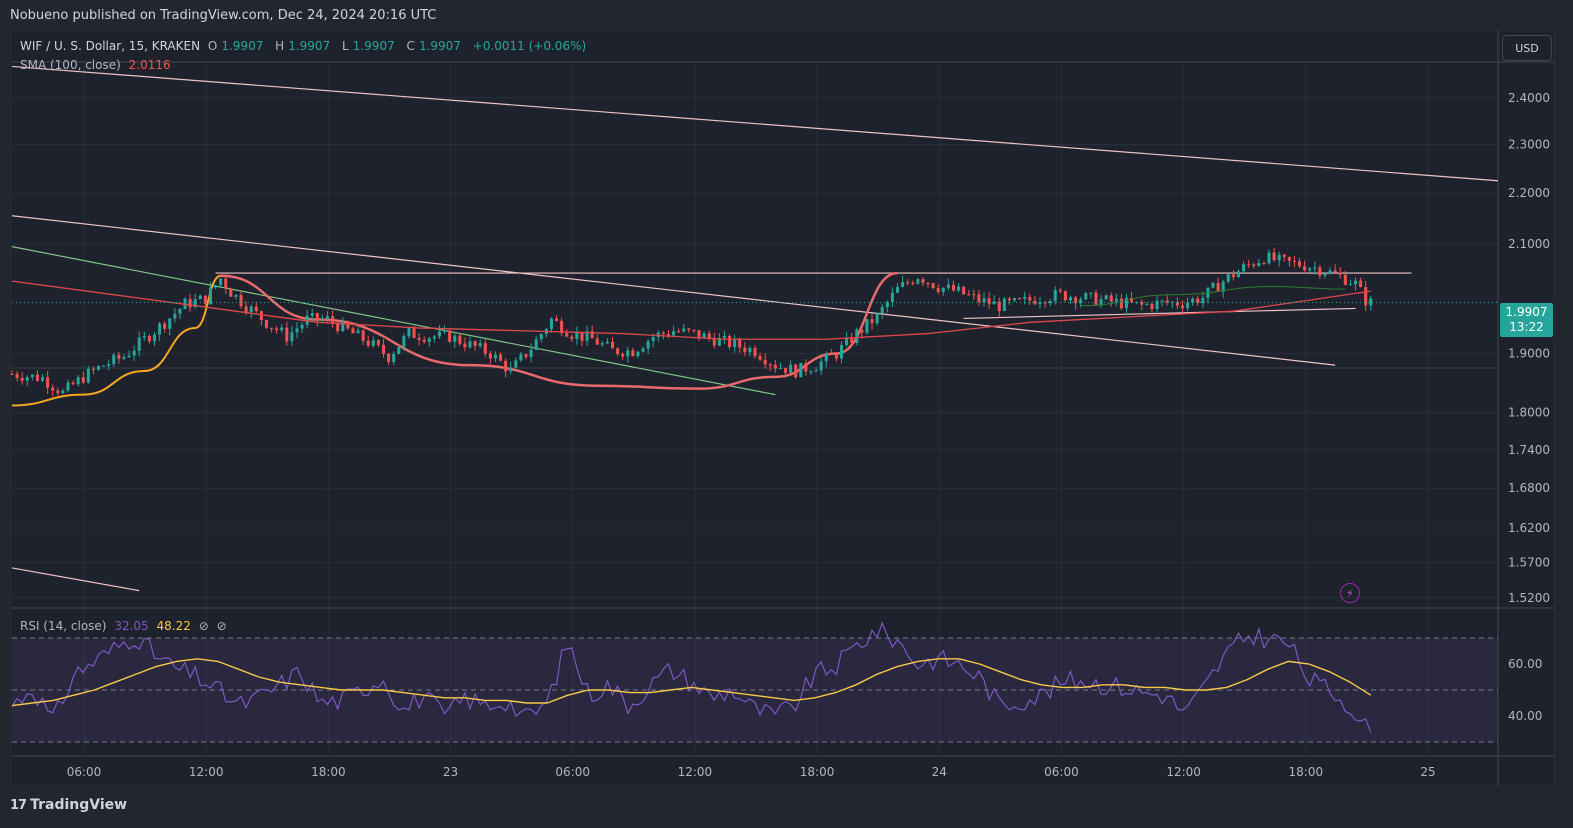 The height and width of the screenshot is (828, 1573). What do you see at coordinates (97, 65) in the screenshot?
I see `sma-legend: SMA (100, close) 2.0116` at bounding box center [97, 65].